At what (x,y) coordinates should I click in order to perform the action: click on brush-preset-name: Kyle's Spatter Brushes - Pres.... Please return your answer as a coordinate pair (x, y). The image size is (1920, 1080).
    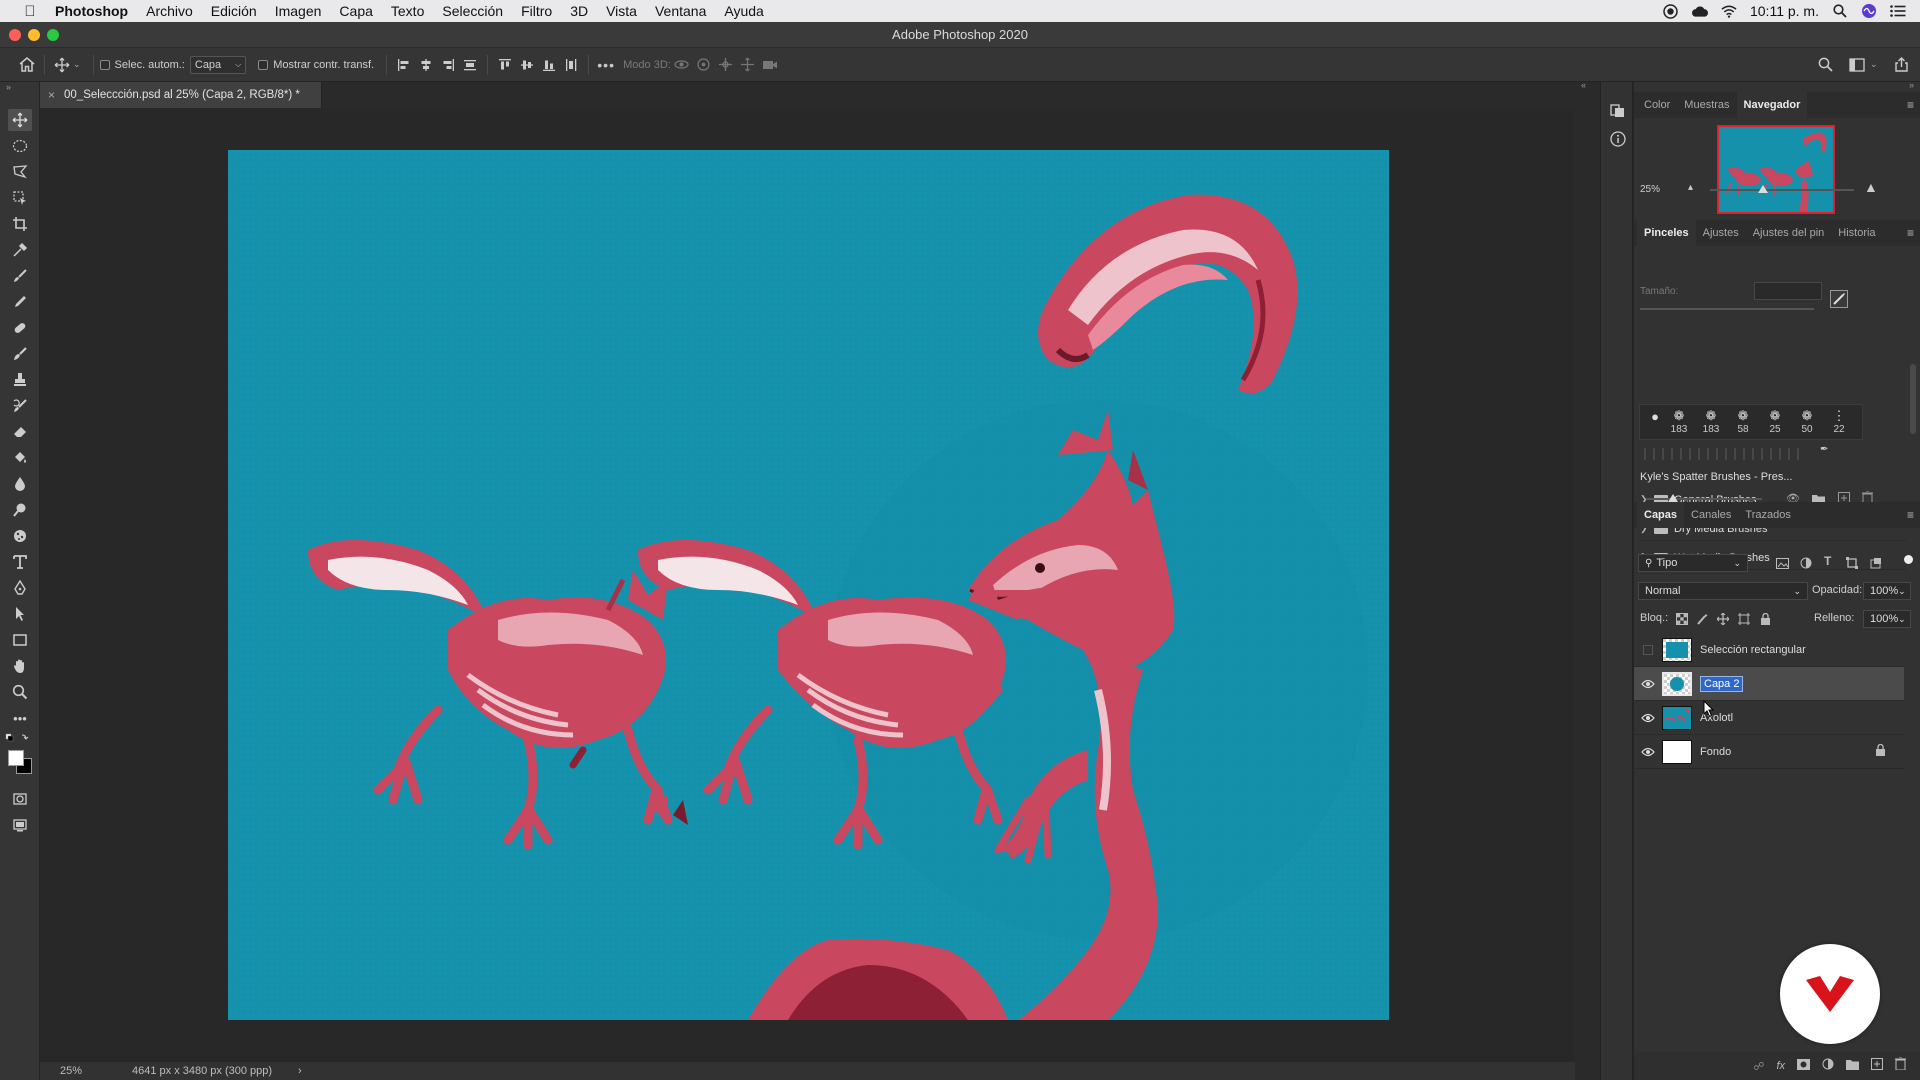
    Looking at the image, I should click on (1716, 477).